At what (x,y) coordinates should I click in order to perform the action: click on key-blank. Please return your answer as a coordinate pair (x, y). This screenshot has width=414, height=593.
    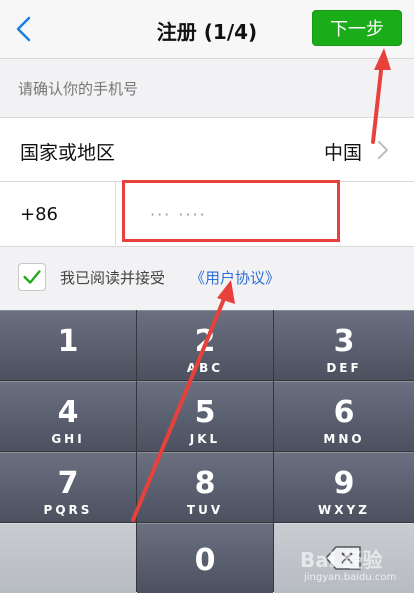
    Looking at the image, I should click on (68, 558).